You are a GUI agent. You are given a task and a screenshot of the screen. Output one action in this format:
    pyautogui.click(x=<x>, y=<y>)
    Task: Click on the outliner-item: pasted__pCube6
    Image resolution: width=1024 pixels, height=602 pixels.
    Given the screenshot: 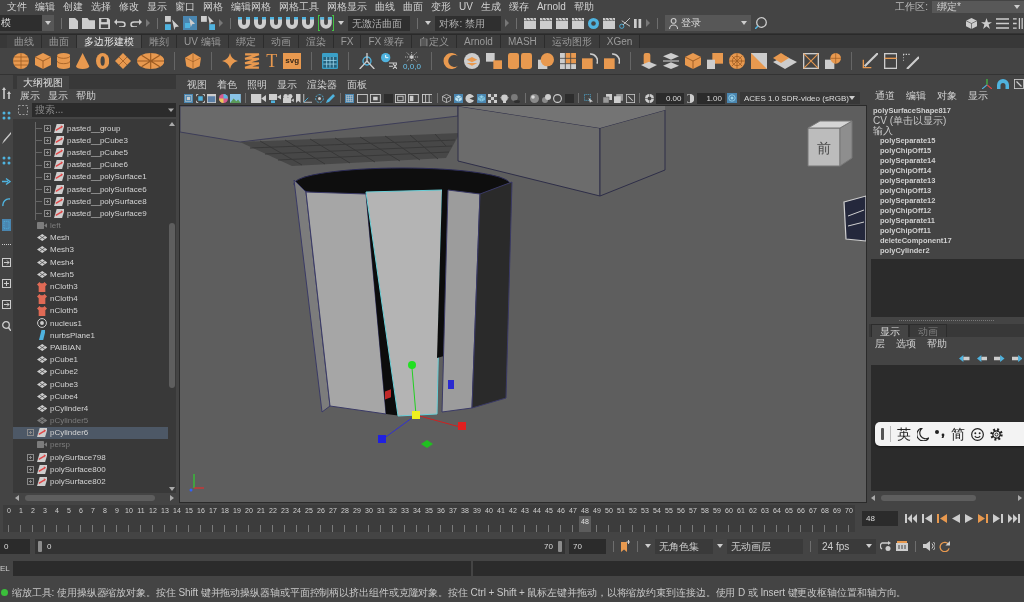 What is the action you would take?
    pyautogui.click(x=102, y=164)
    